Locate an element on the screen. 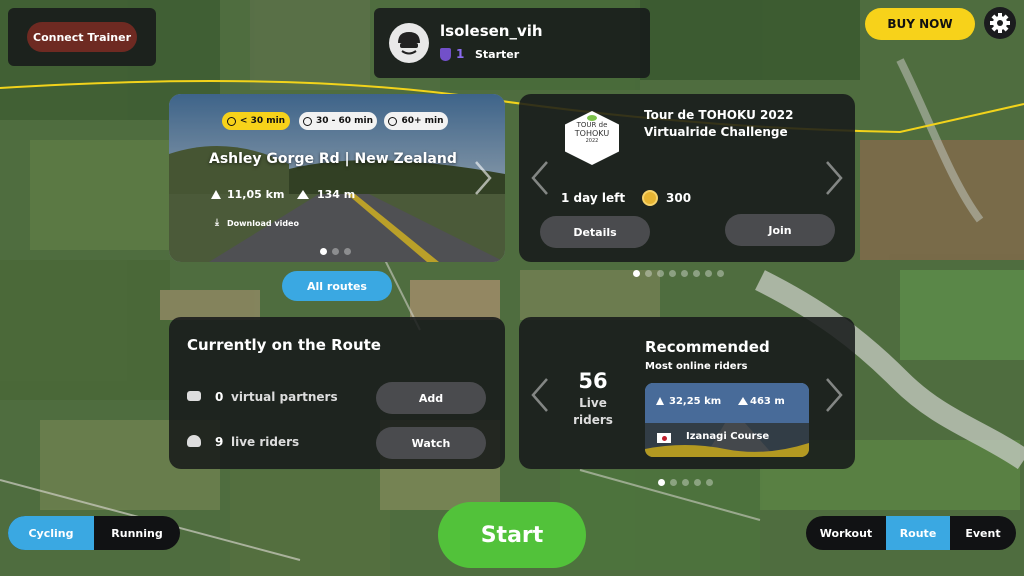 This screenshot has width=1024, height=576. recommended-distance: 32,25 km is located at coordinates (695, 401).